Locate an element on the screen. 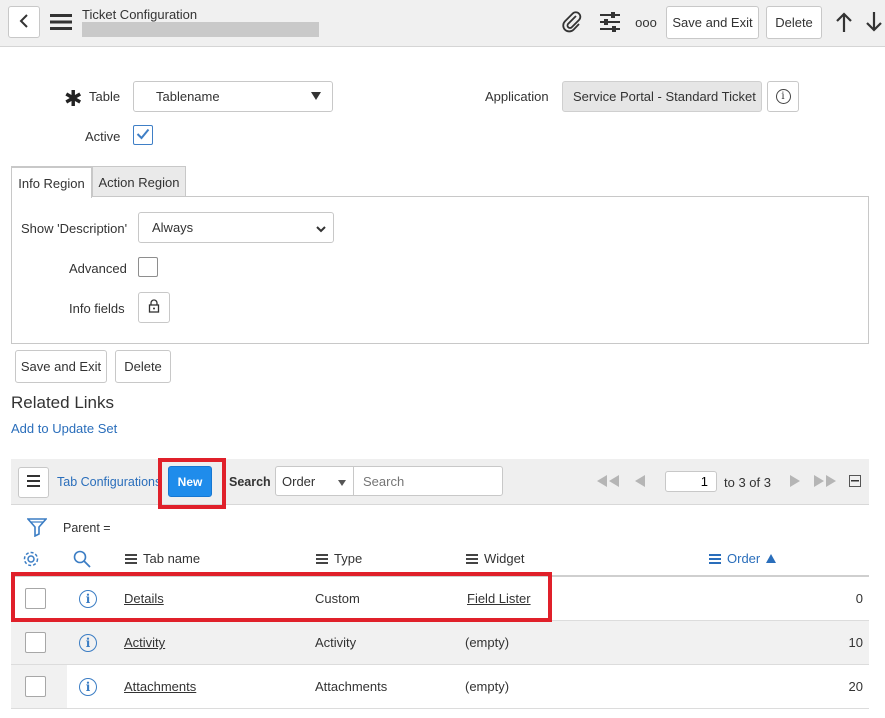 The image size is (885, 718). active-label: Active is located at coordinates (103, 136).